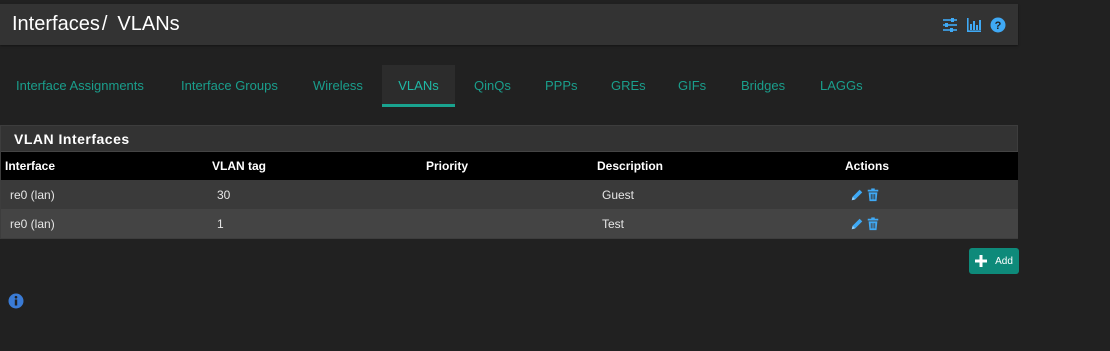 This screenshot has height=351, width=1110. I want to click on add-button: Add, so click(994, 261).